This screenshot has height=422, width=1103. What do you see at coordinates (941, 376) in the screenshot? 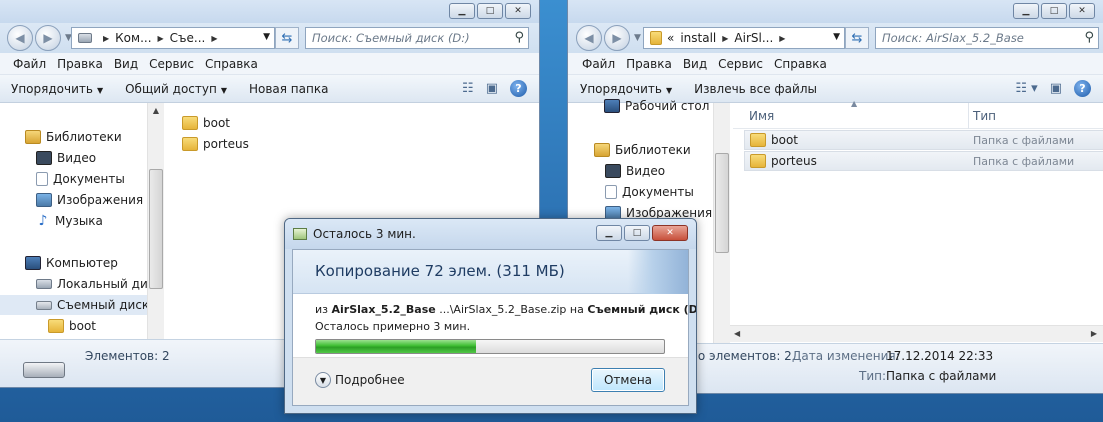
I see `type-value: Папка с файлами` at bounding box center [941, 376].